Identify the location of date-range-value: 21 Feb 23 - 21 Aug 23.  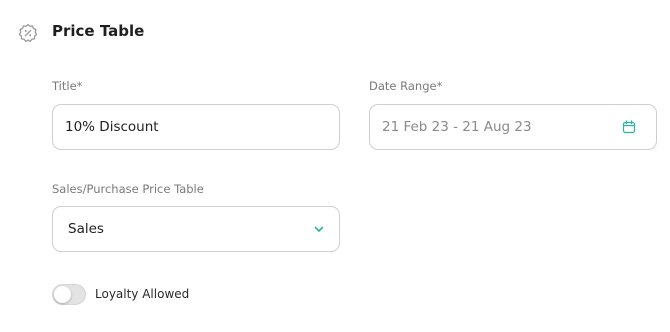
(457, 127).